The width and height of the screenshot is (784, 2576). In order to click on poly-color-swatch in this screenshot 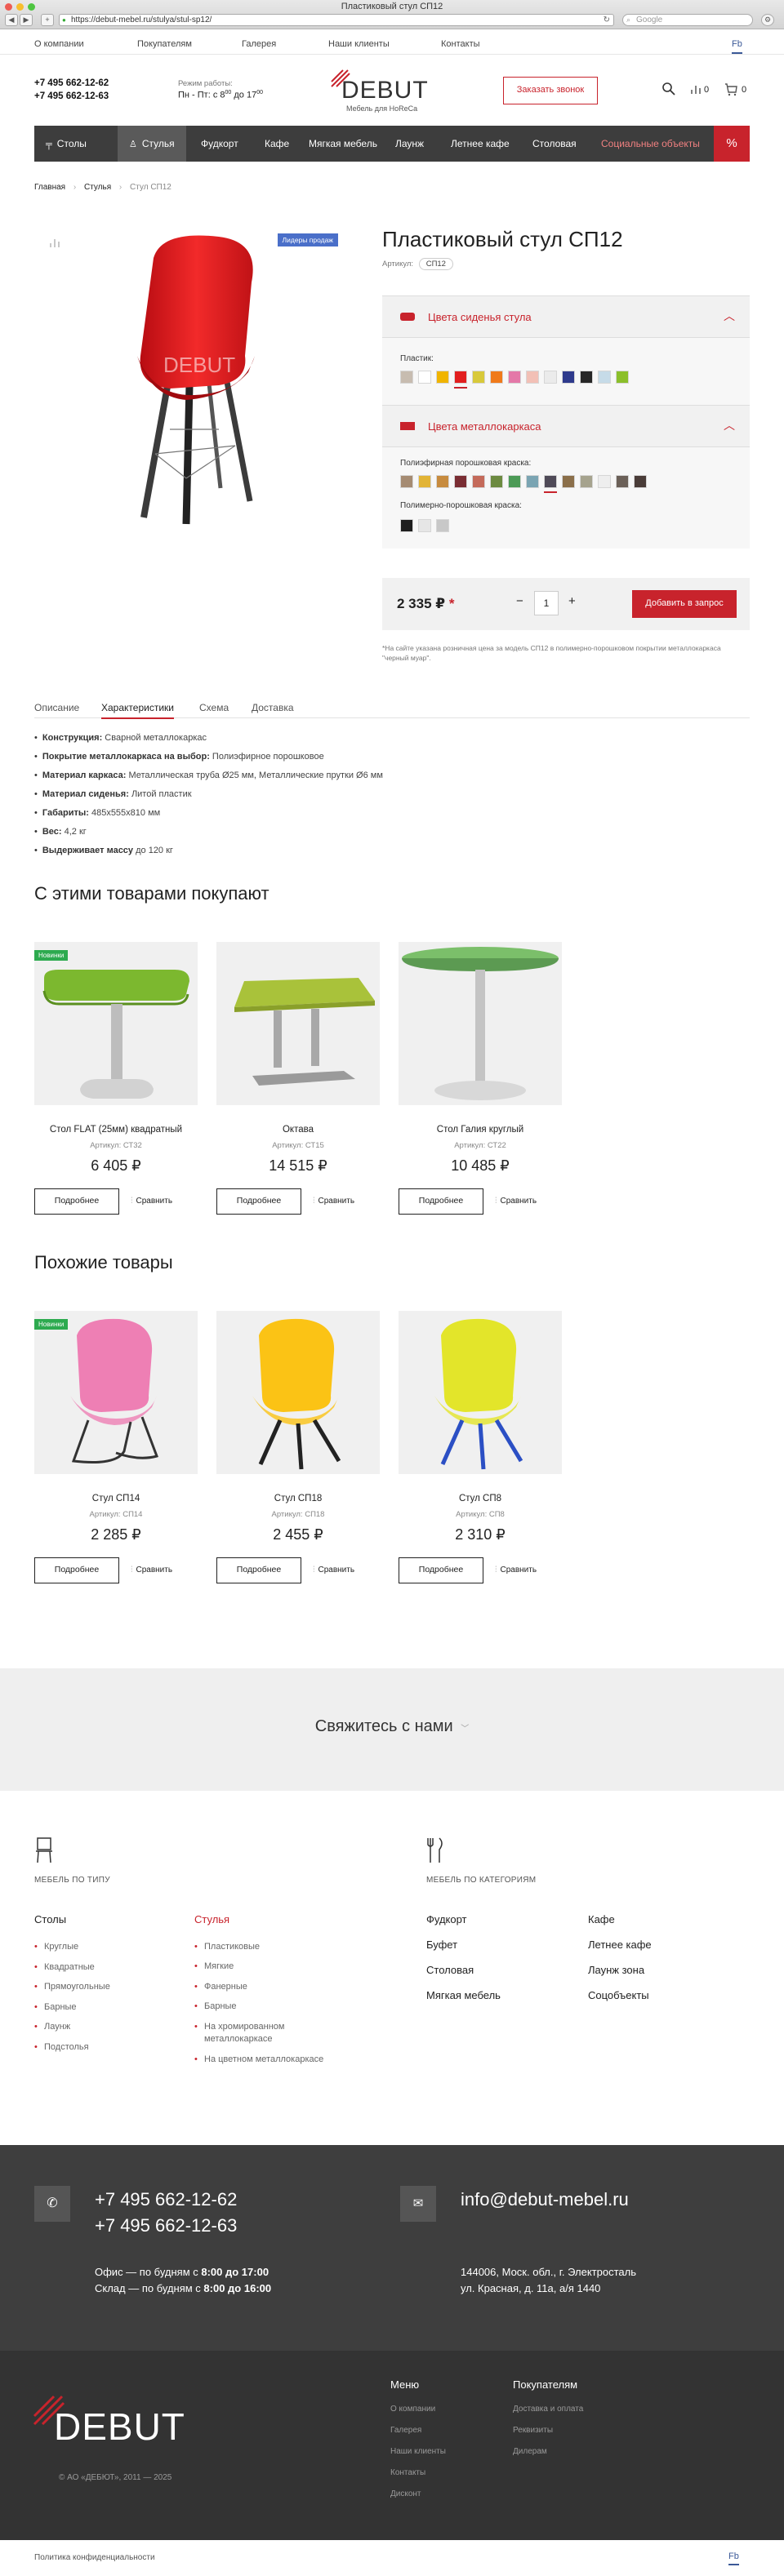, I will do `click(442, 525)`.